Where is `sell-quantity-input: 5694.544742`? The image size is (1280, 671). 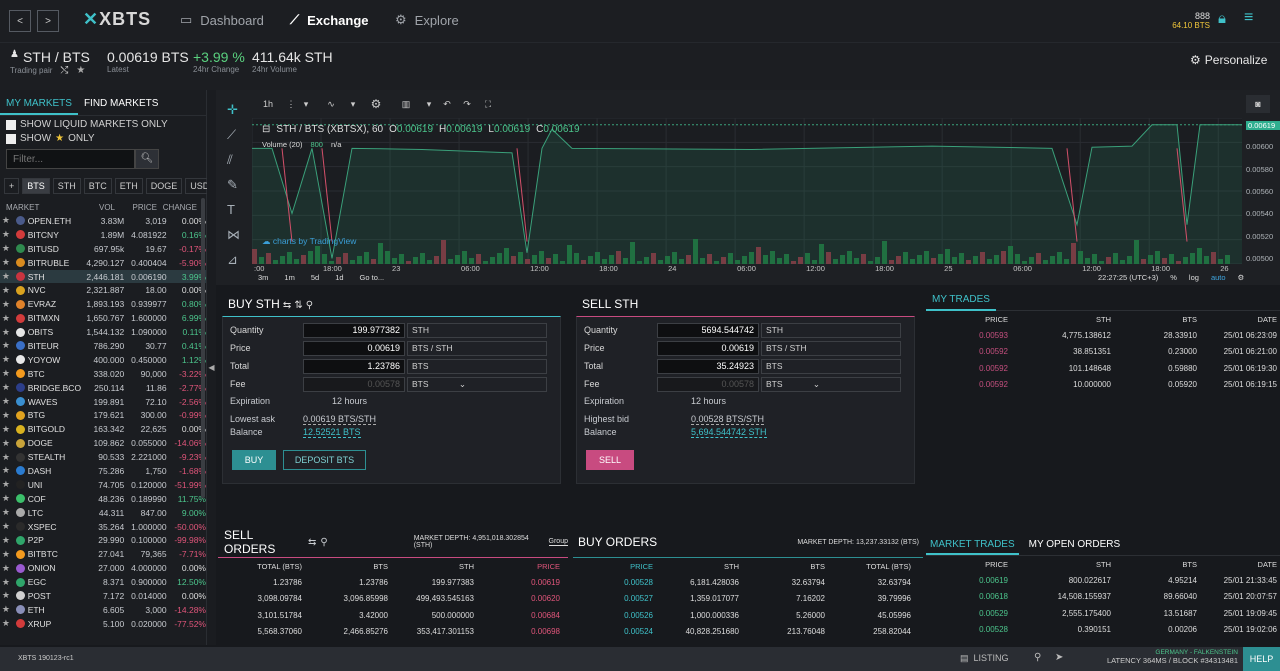
sell-quantity-input: 5694.544742 is located at coordinates (708, 330).